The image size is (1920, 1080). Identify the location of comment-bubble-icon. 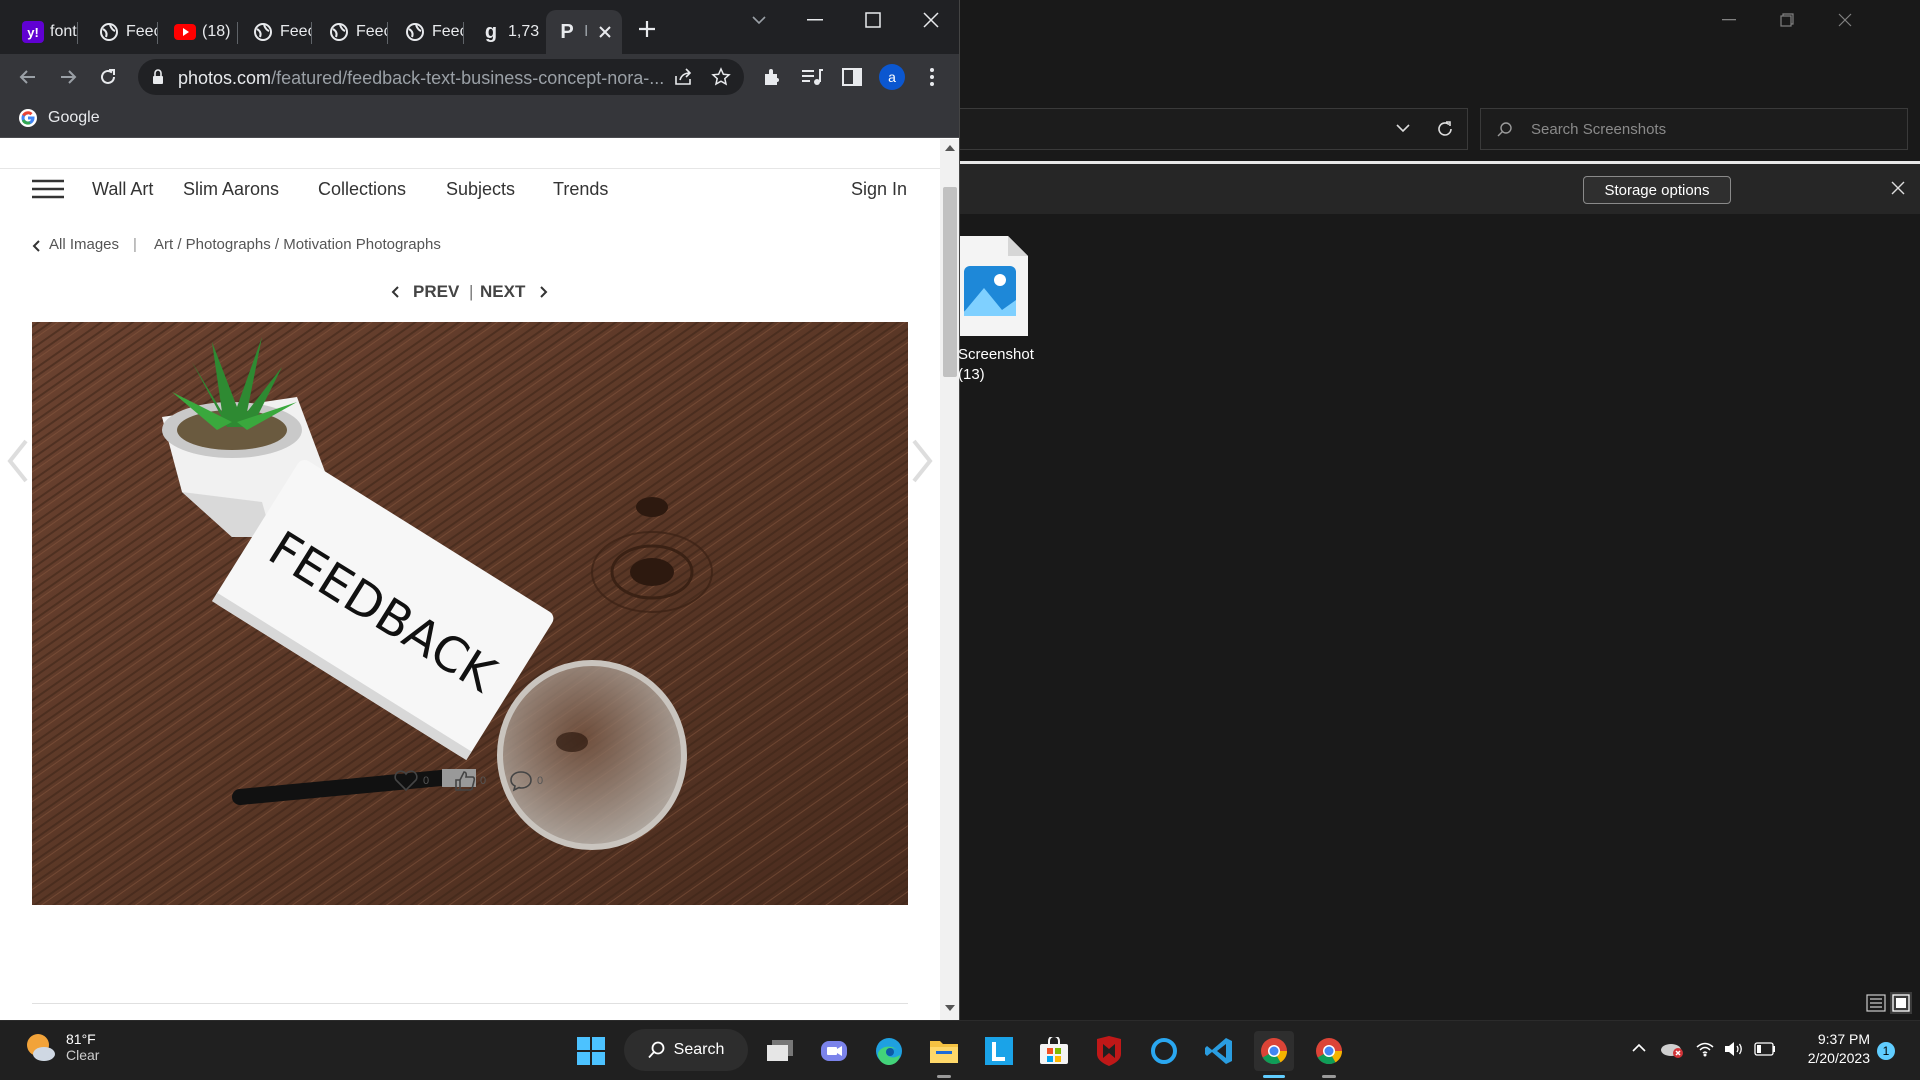
(521, 781).